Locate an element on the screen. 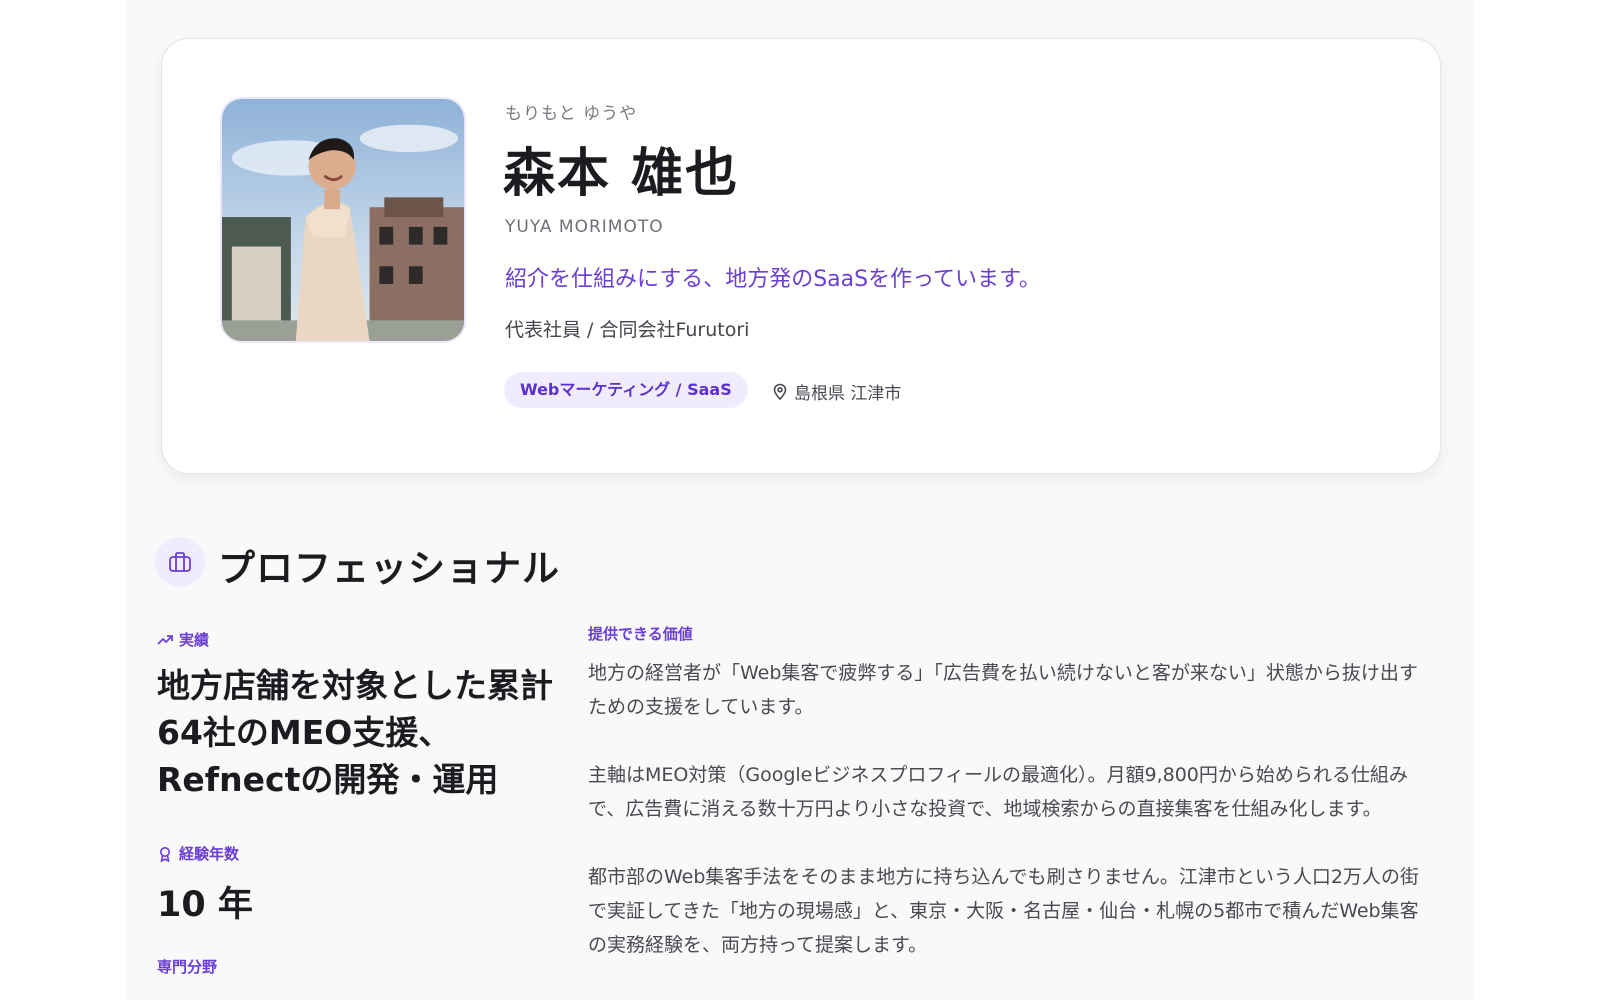 The image size is (1600, 1000). field-label: 専門分野 is located at coordinates (187, 966).